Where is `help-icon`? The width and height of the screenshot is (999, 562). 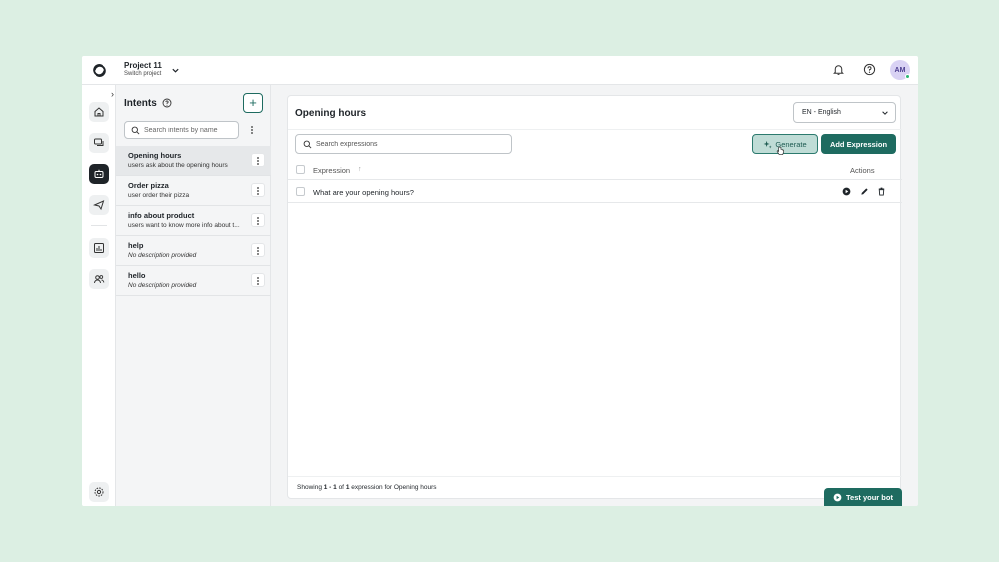 help-icon is located at coordinates (869, 69).